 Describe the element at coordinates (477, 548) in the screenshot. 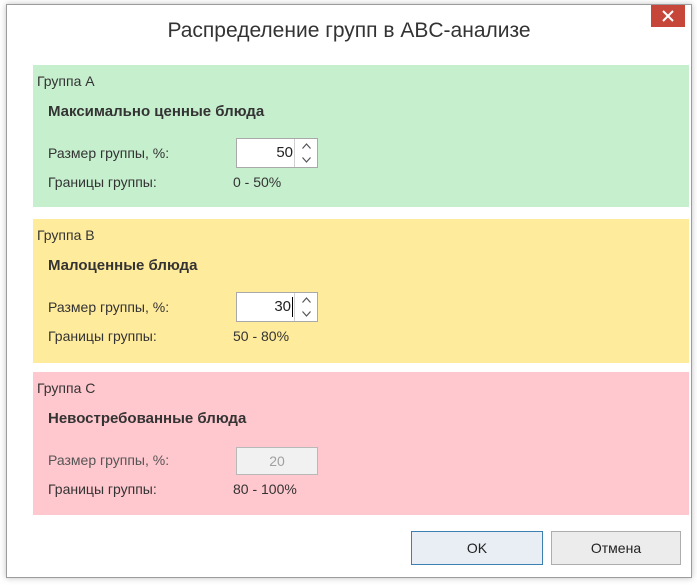

I see `ok-button: OK` at that location.